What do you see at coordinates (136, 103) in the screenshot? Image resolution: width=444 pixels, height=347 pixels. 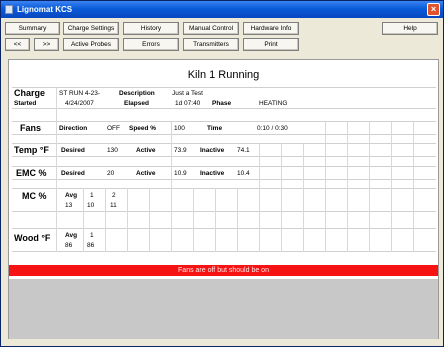 I see `elapsed-label: Elapsed` at bounding box center [136, 103].